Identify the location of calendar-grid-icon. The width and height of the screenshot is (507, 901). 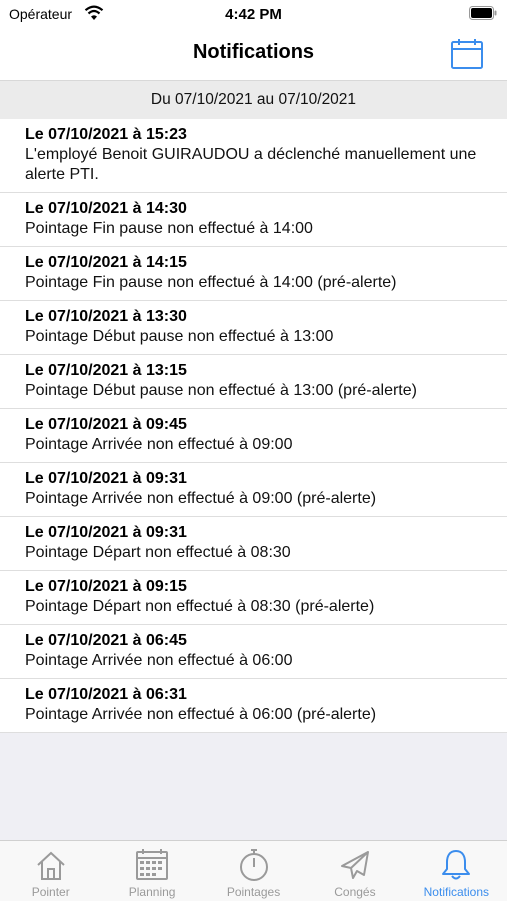
(152, 864).